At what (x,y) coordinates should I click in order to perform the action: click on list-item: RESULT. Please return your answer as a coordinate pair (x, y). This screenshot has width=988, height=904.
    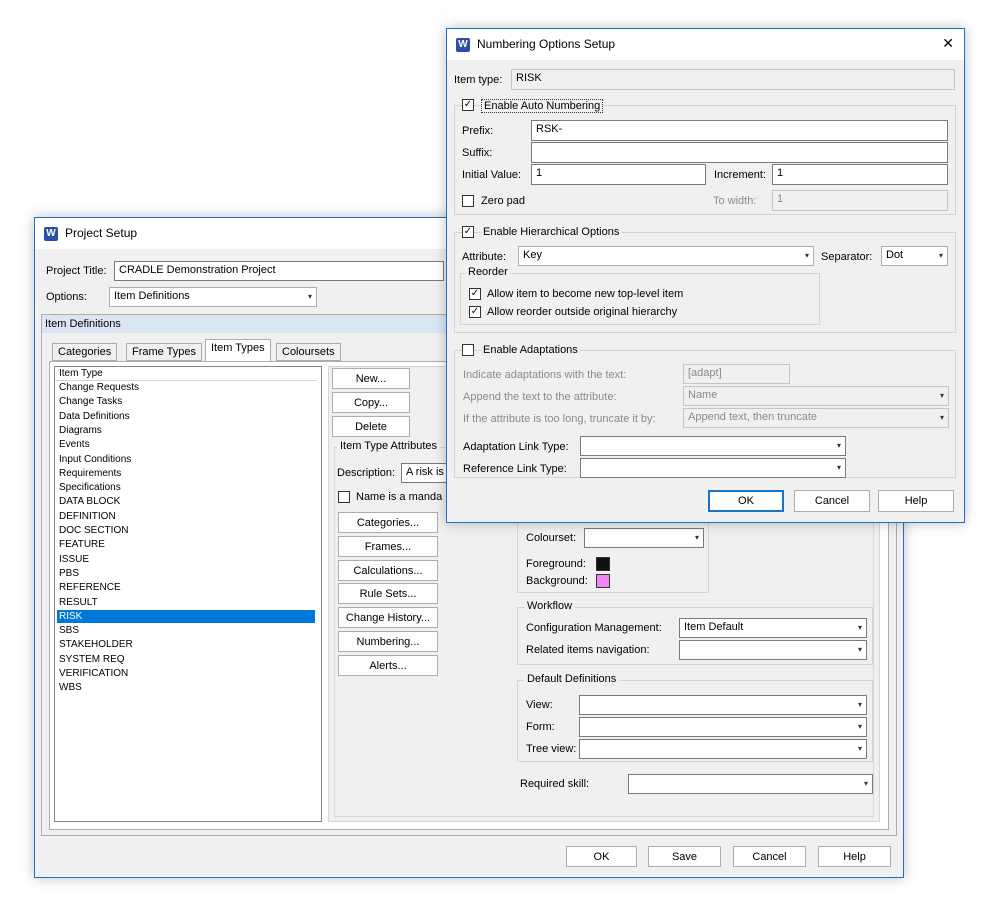
    Looking at the image, I should click on (78, 602).